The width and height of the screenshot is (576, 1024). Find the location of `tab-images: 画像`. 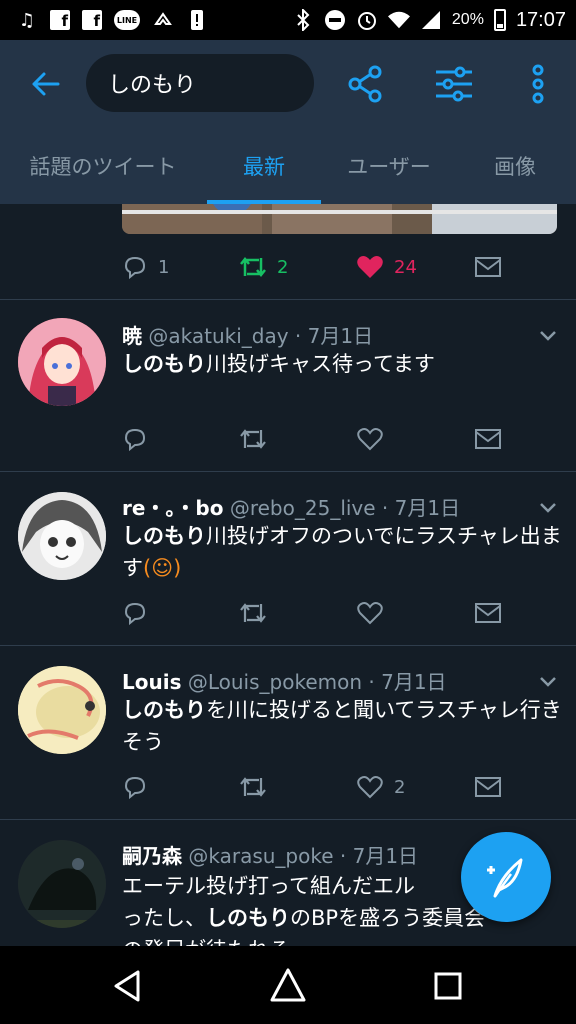

tab-images: 画像 is located at coordinates (515, 166).